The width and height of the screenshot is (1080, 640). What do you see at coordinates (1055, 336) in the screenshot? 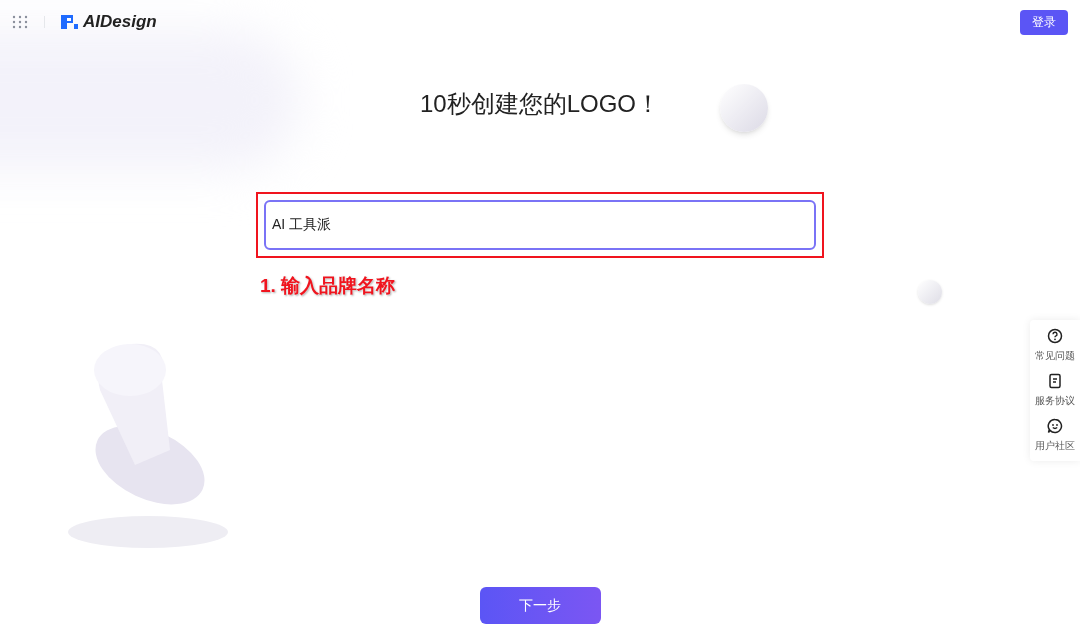
I see `help-icon` at bounding box center [1055, 336].